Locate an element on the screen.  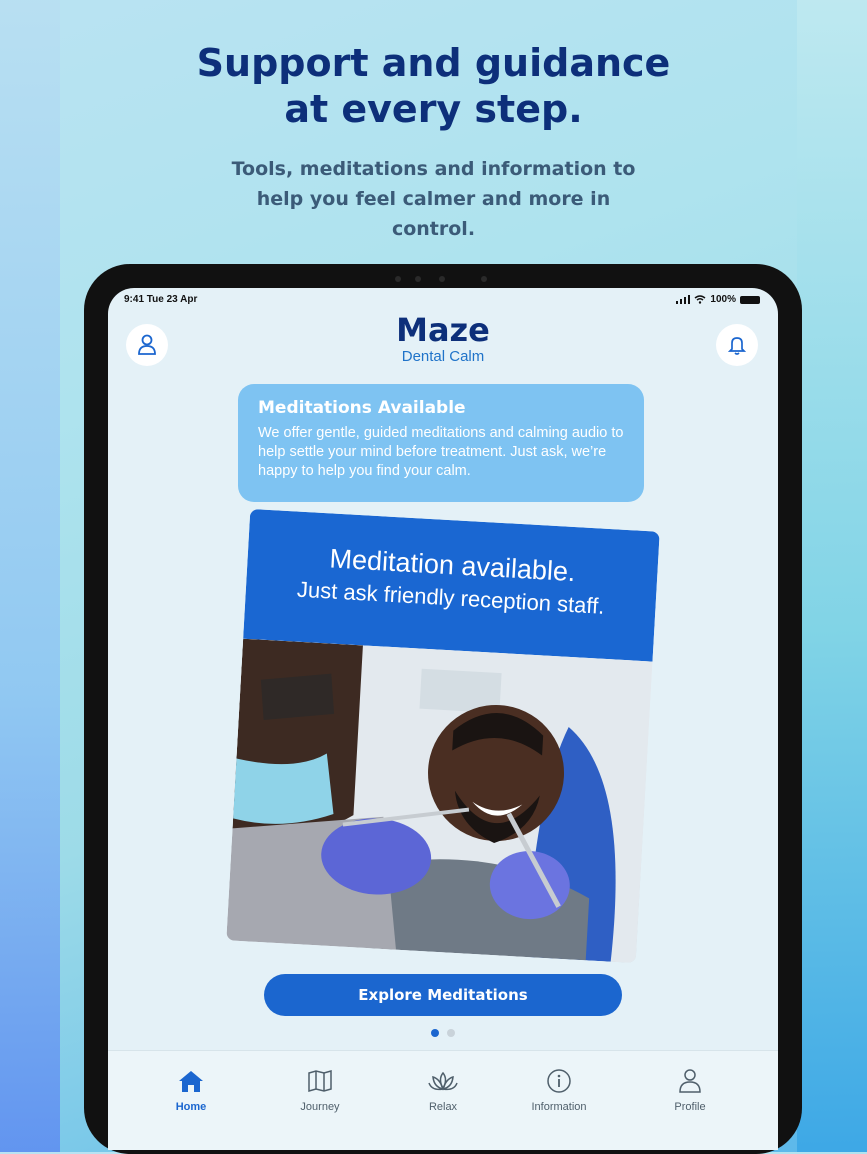
patient-illustration is located at coordinates (439, 801).